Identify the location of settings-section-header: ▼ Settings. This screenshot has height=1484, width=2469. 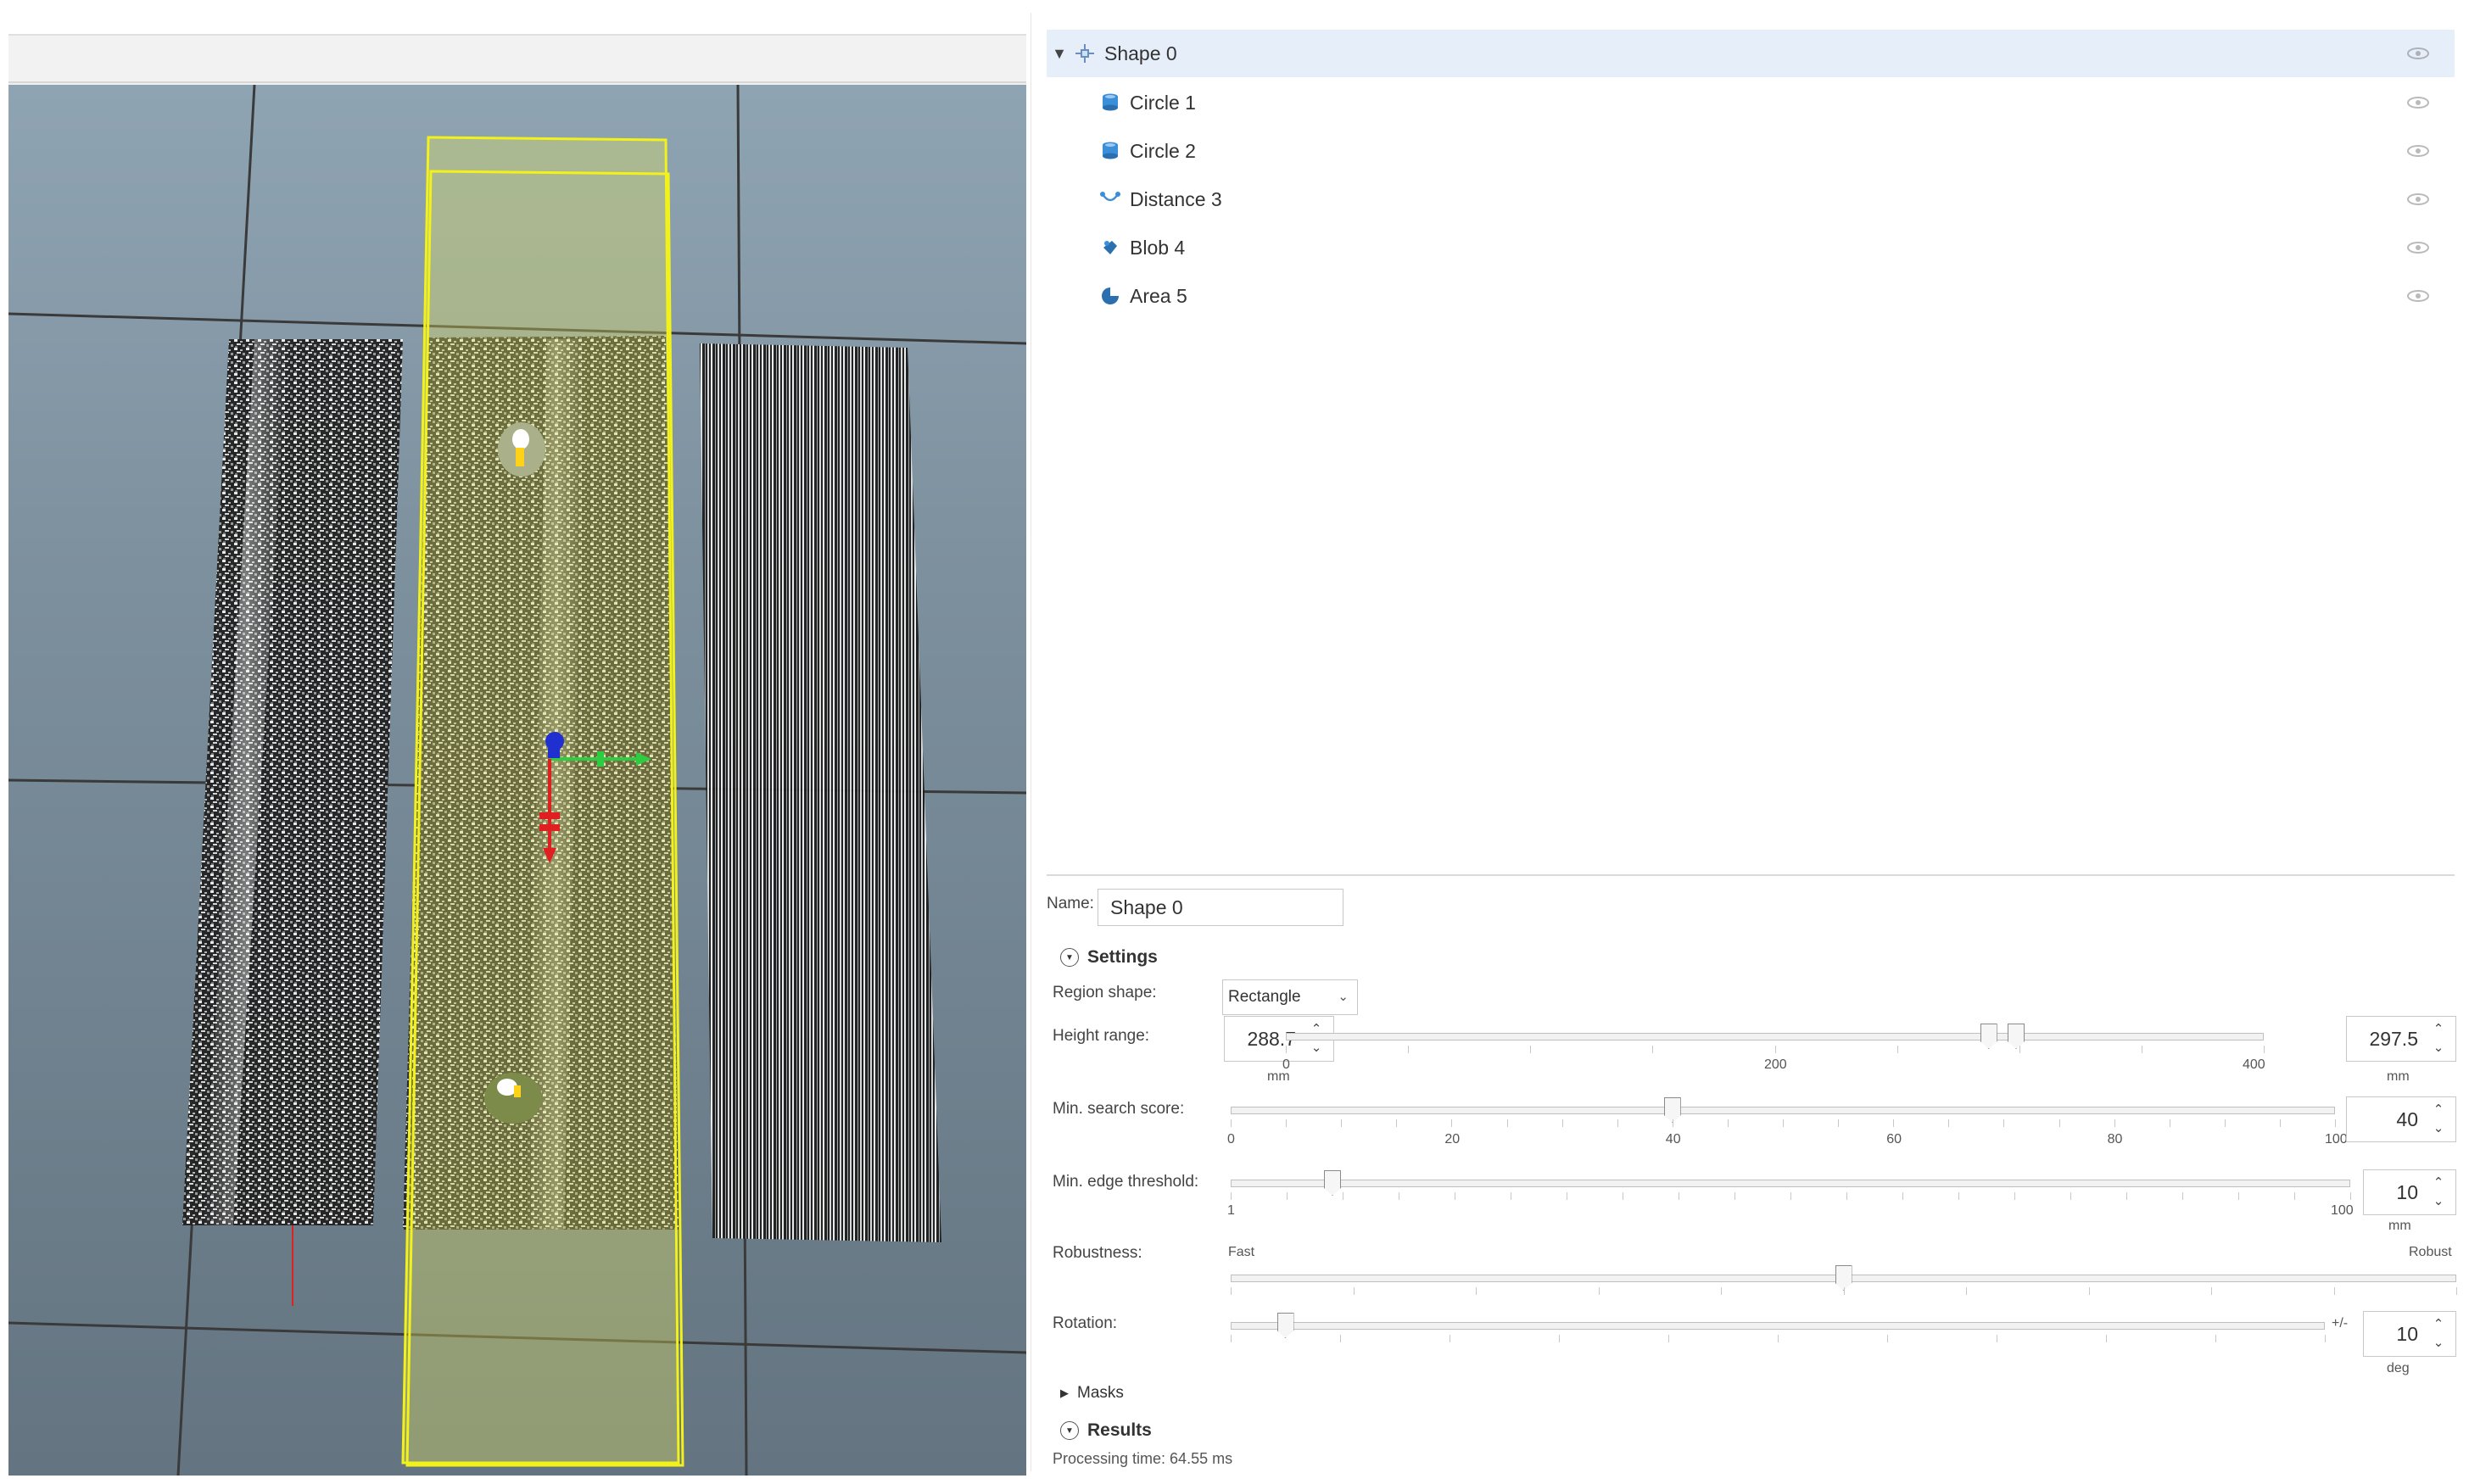
(1109, 958).